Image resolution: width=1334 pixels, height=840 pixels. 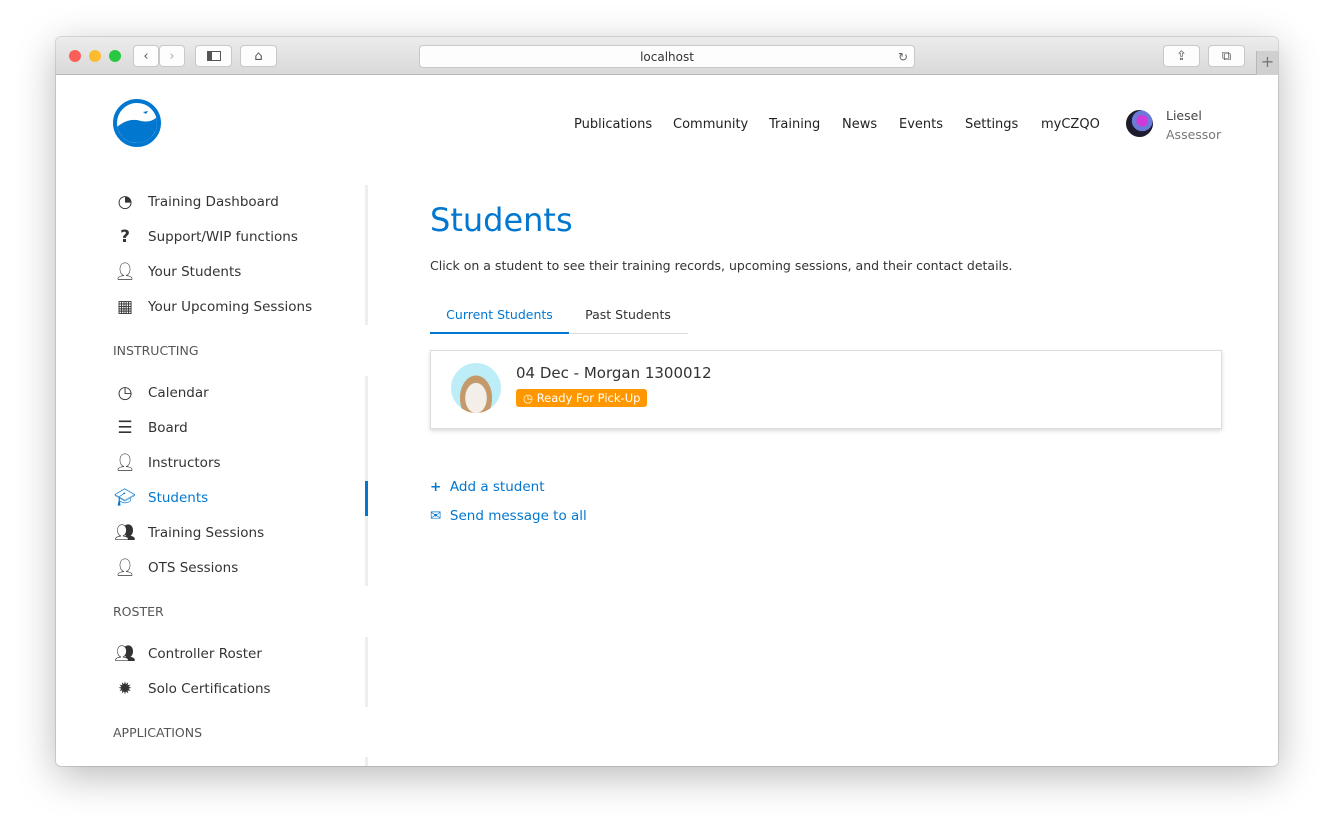 I want to click on home-icon: ⌂, so click(x=258, y=56).